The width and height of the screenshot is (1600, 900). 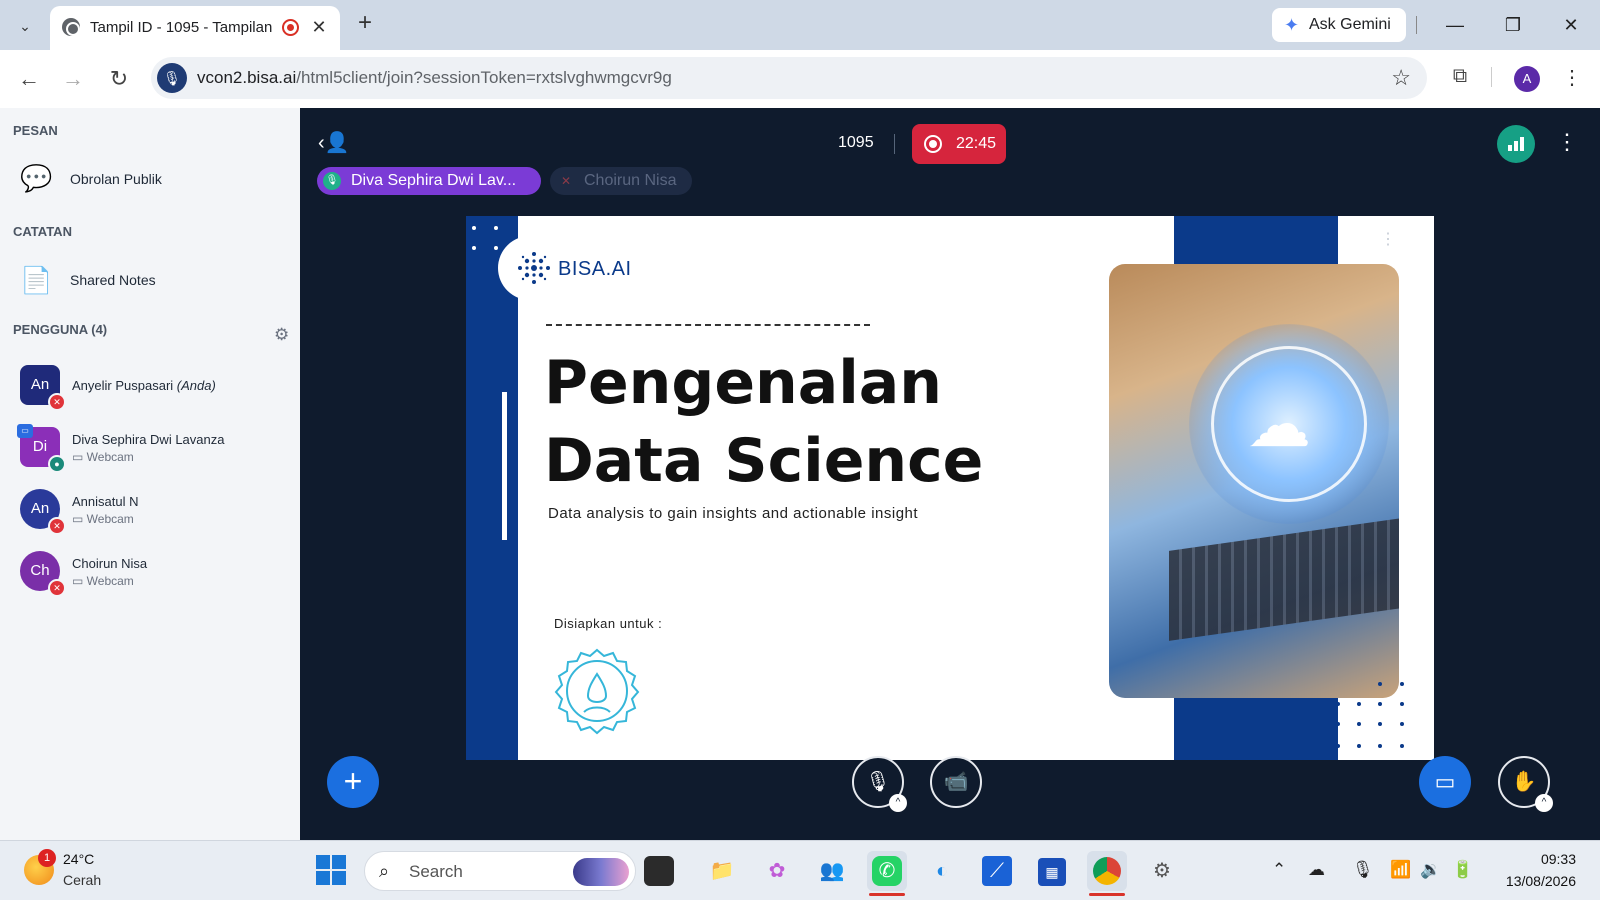 What do you see at coordinates (1527, 79) in the screenshot?
I see `profile-avatar: A` at bounding box center [1527, 79].